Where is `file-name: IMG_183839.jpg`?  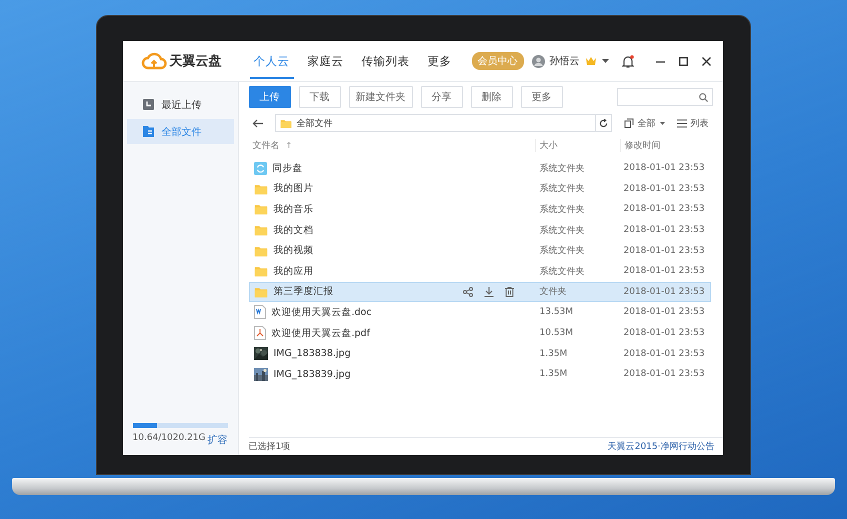 file-name: IMG_183839.jpg is located at coordinates (312, 374).